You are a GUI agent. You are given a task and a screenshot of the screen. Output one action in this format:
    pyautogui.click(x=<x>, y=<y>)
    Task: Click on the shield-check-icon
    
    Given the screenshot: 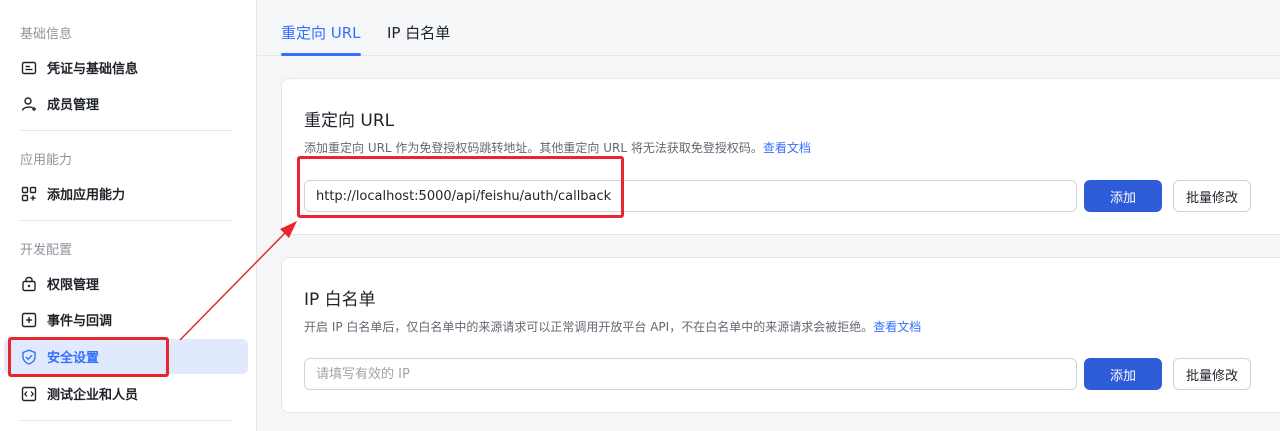 What is the action you would take?
    pyautogui.click(x=29, y=357)
    